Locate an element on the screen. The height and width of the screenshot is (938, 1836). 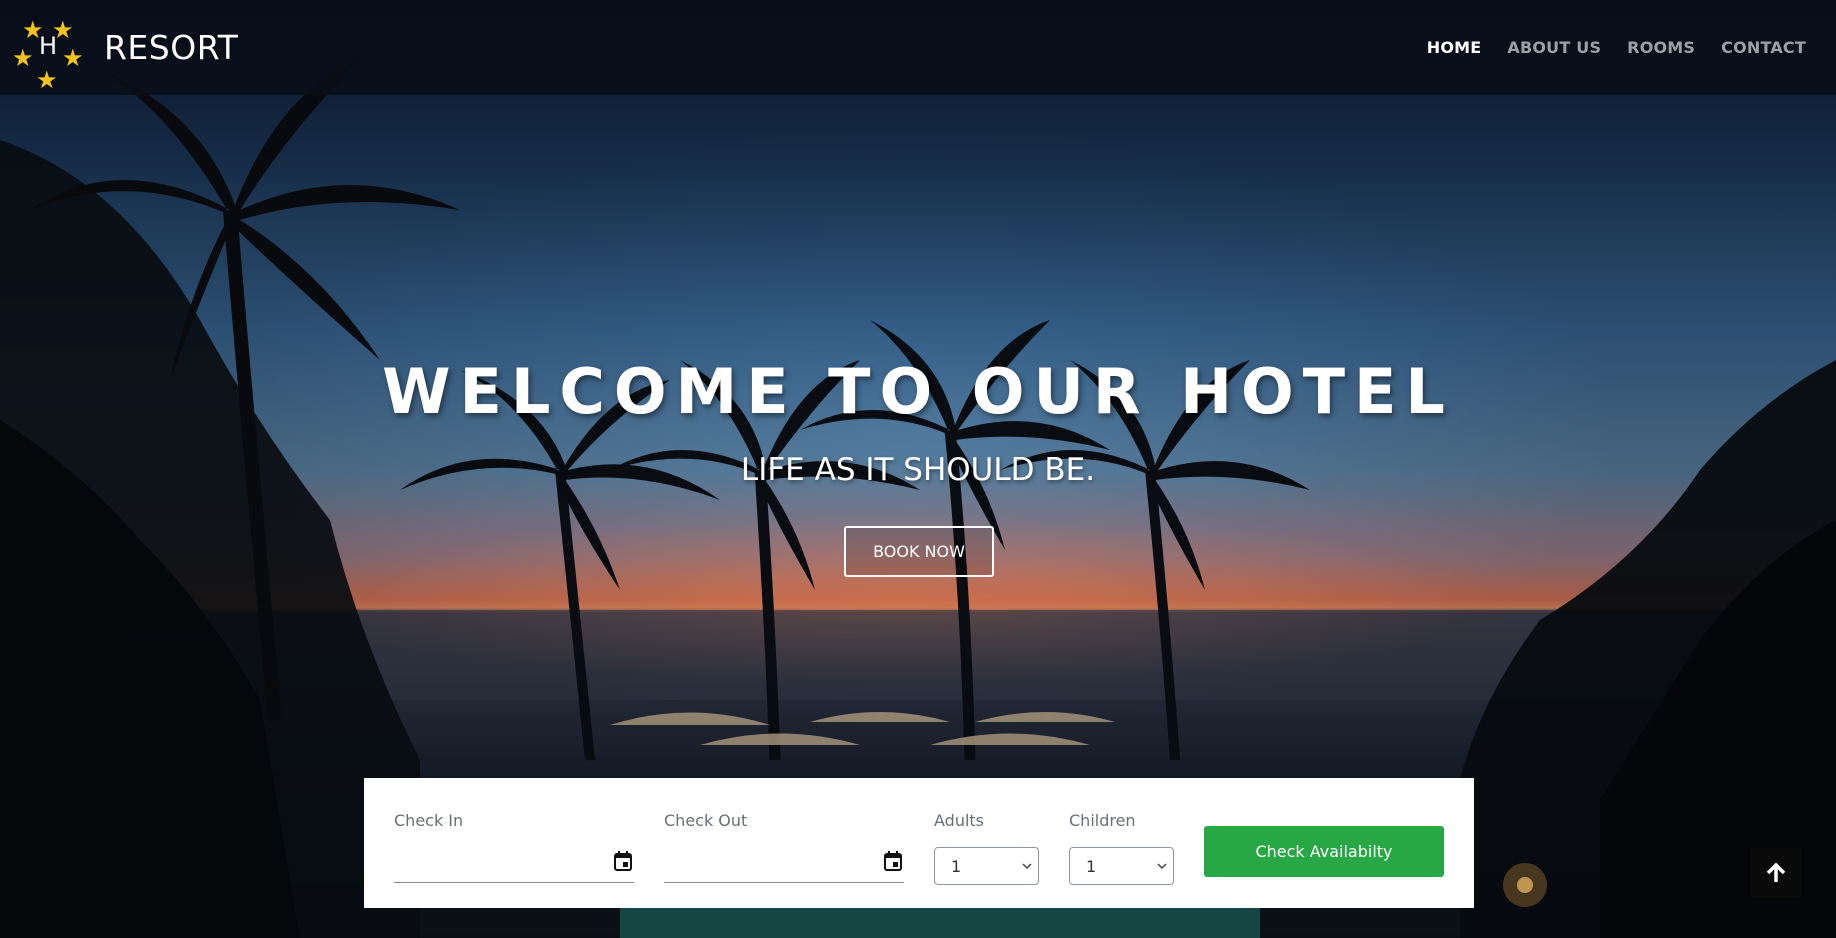
children-field: Children 1 is located at coordinates (1121, 848).